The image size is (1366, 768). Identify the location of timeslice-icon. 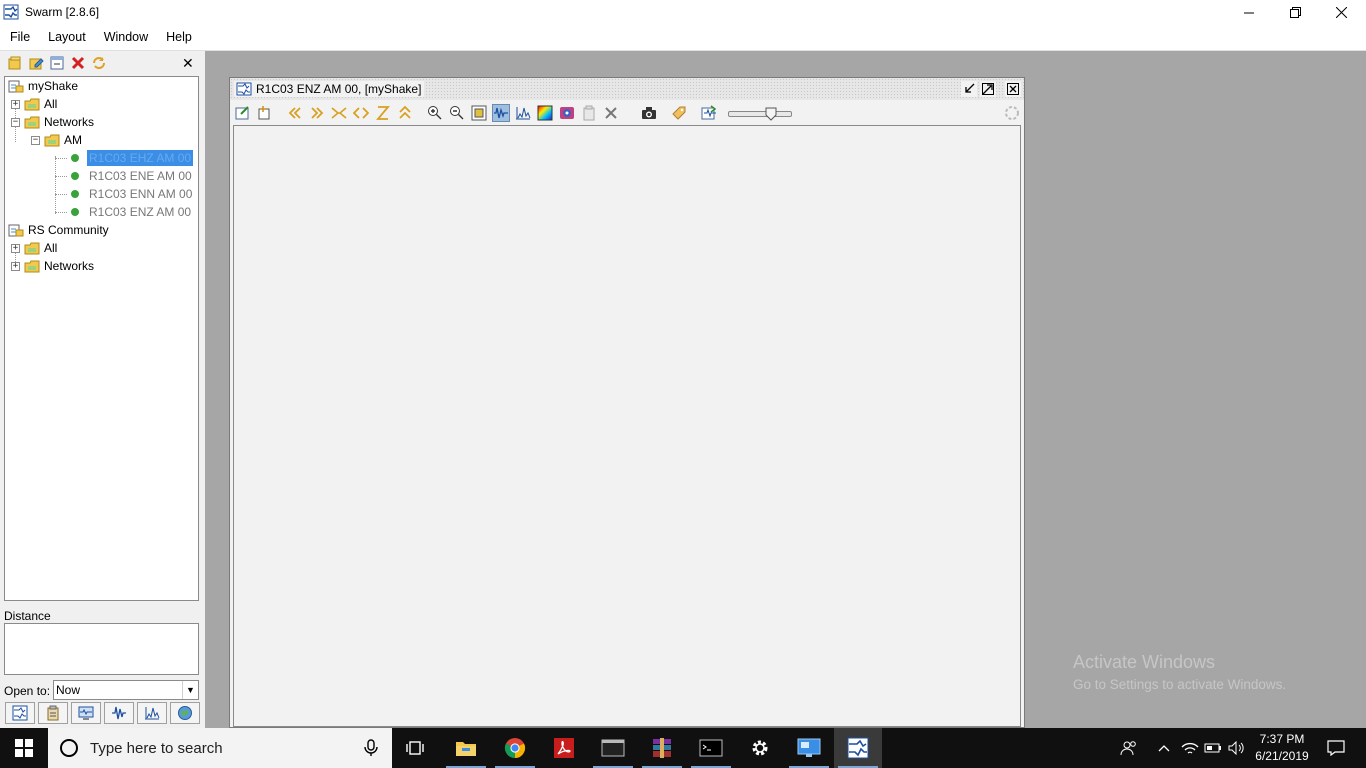
(383, 113).